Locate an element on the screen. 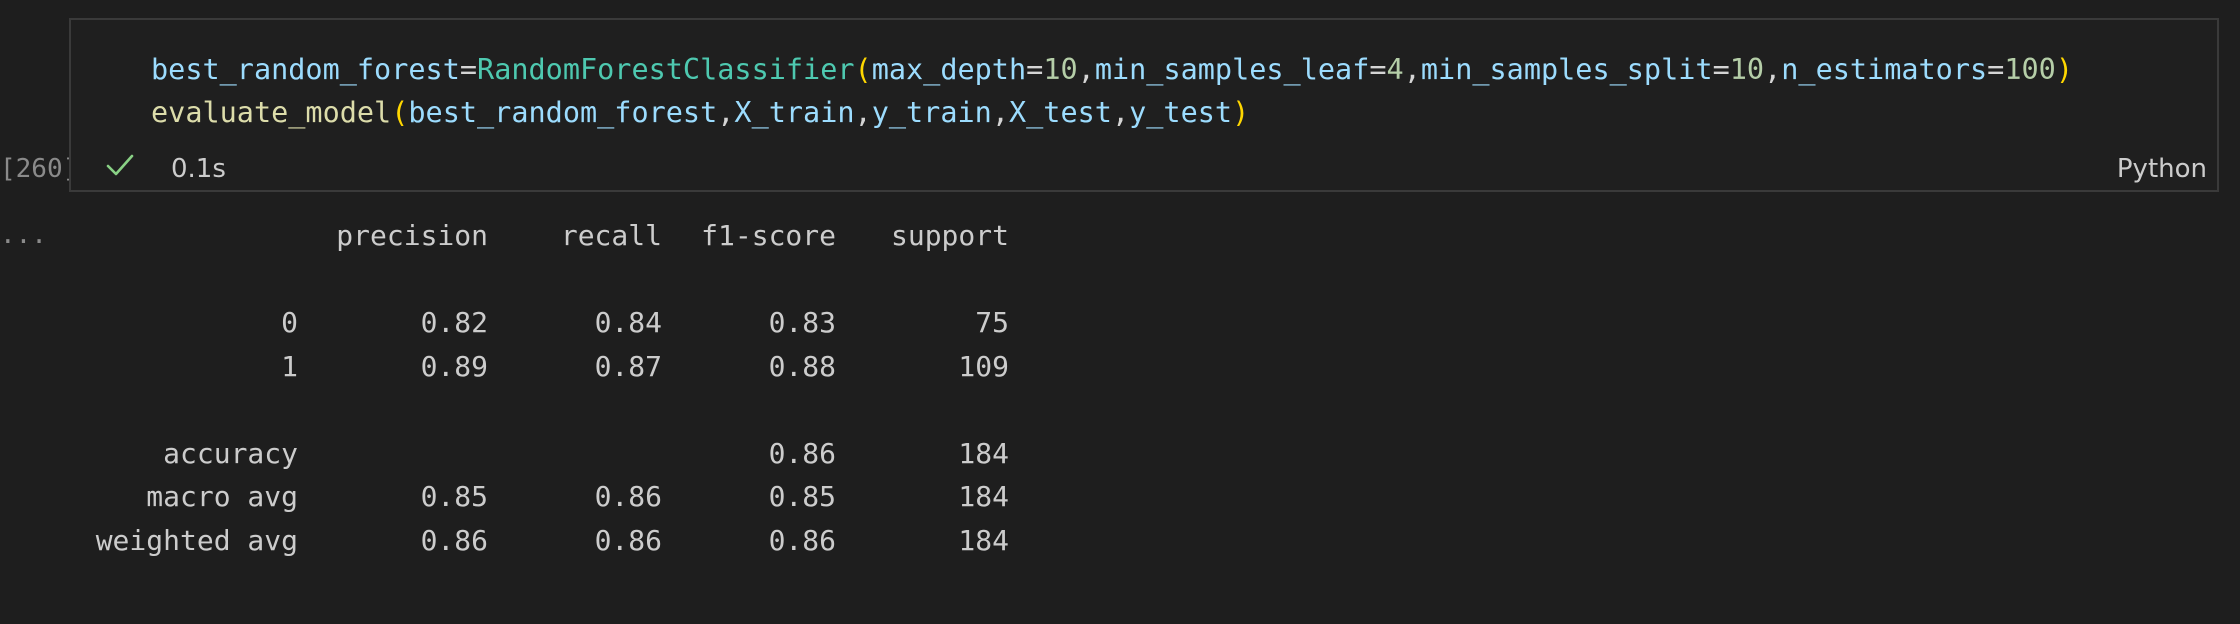 This screenshot has height=624, width=2240. row-label: 1 is located at coordinates (289, 366).